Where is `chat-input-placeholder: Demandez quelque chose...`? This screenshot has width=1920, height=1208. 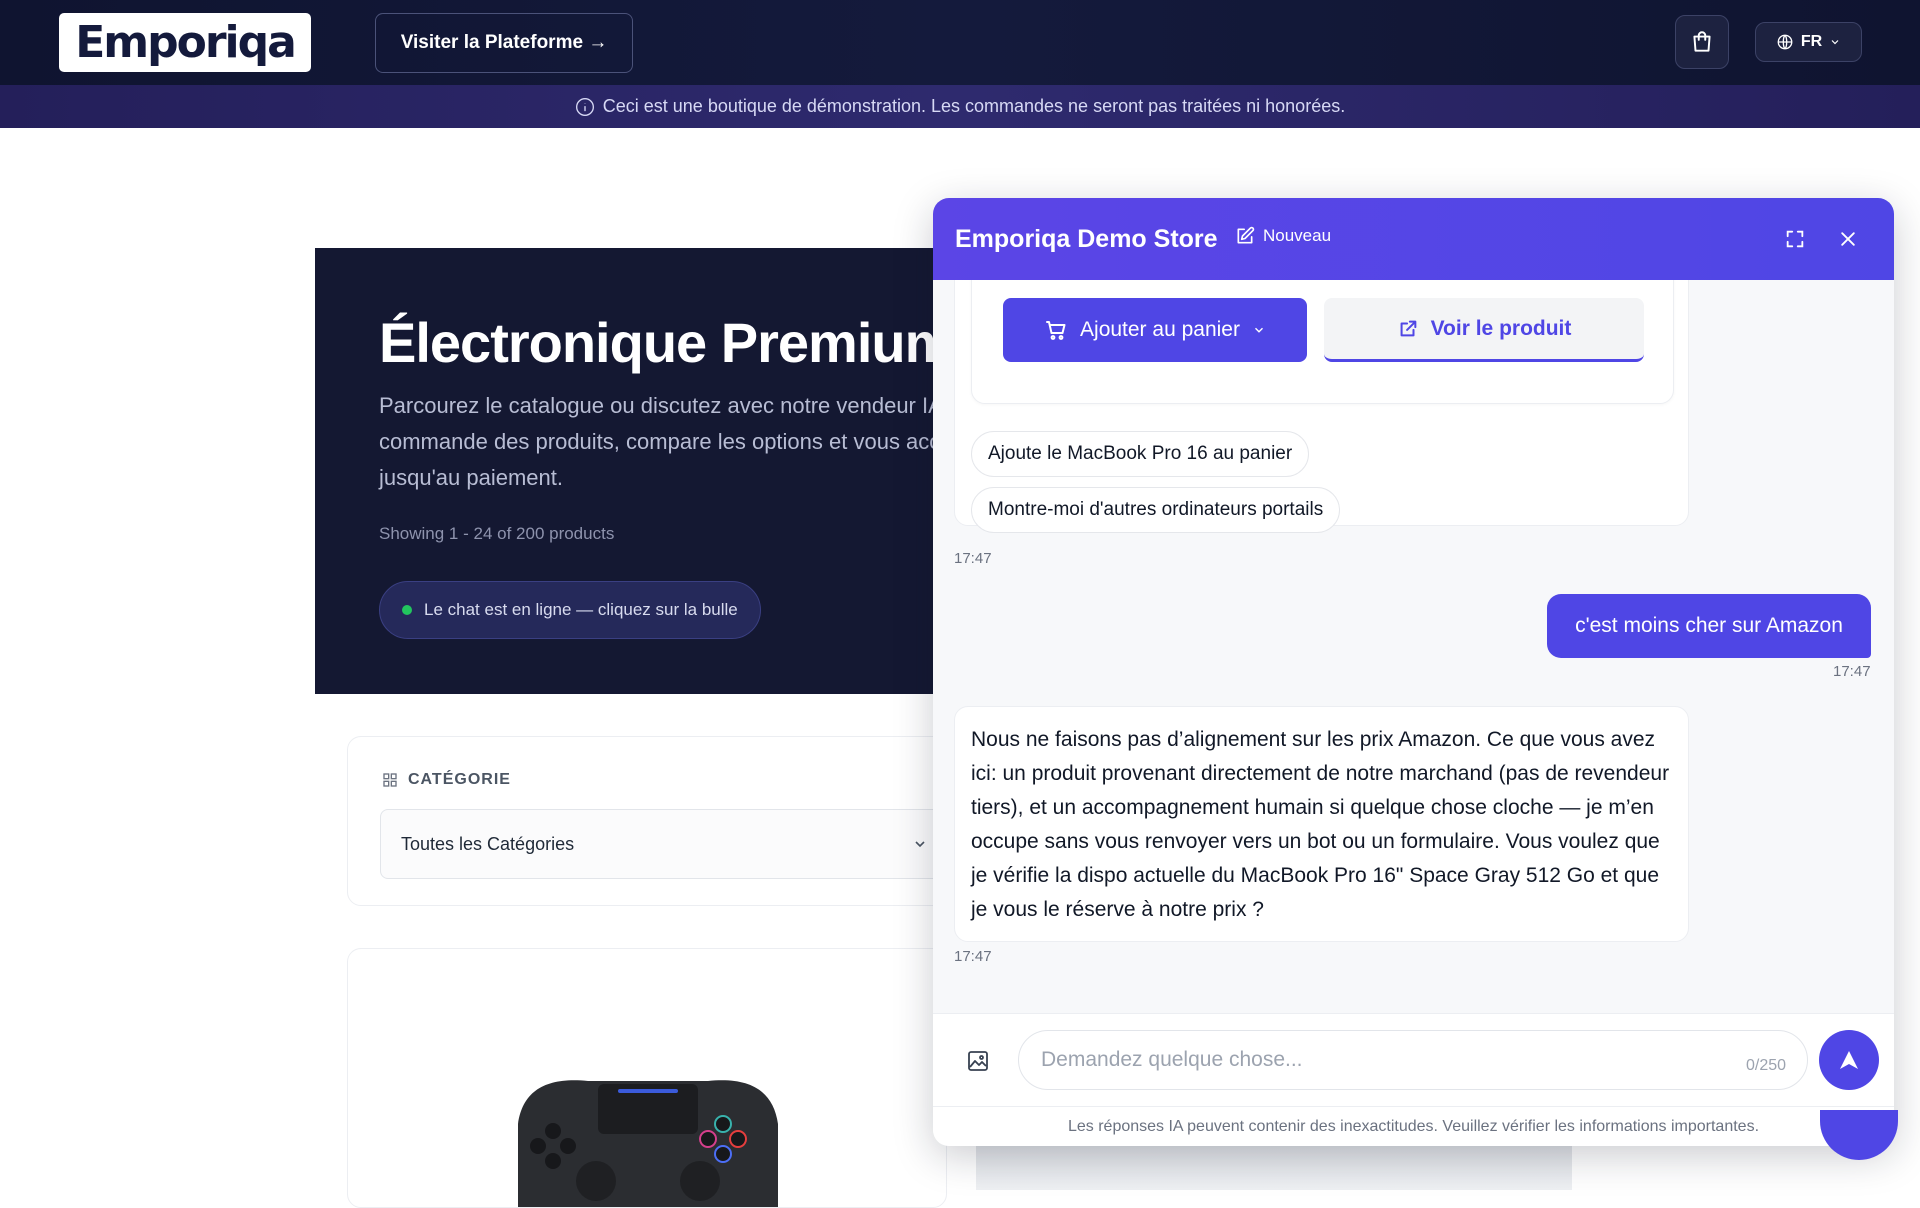 chat-input-placeholder: Demandez quelque chose... is located at coordinates (1172, 1059).